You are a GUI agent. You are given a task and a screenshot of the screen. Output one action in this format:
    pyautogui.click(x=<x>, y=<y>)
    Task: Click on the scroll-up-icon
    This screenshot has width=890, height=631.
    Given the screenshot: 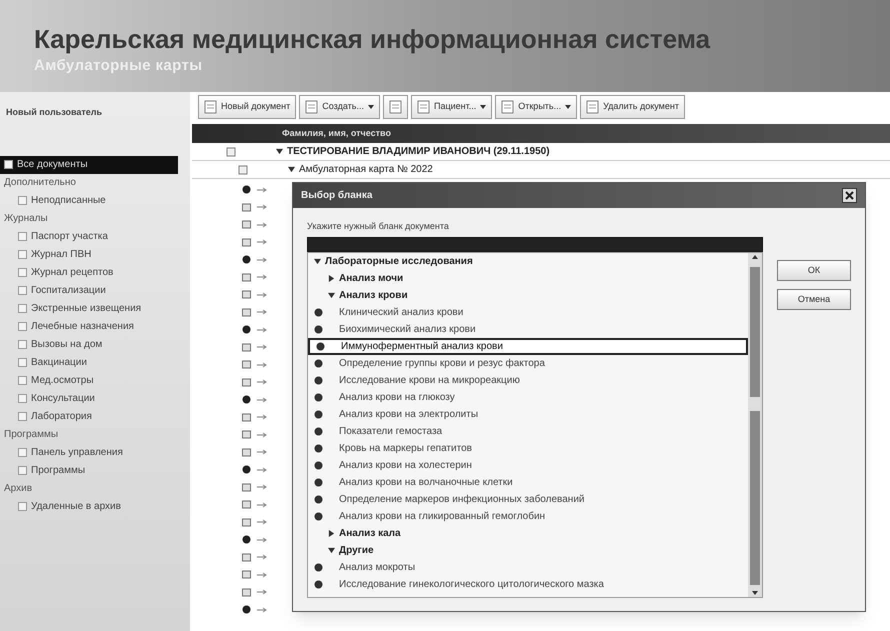 What is the action you would take?
    pyautogui.click(x=755, y=256)
    